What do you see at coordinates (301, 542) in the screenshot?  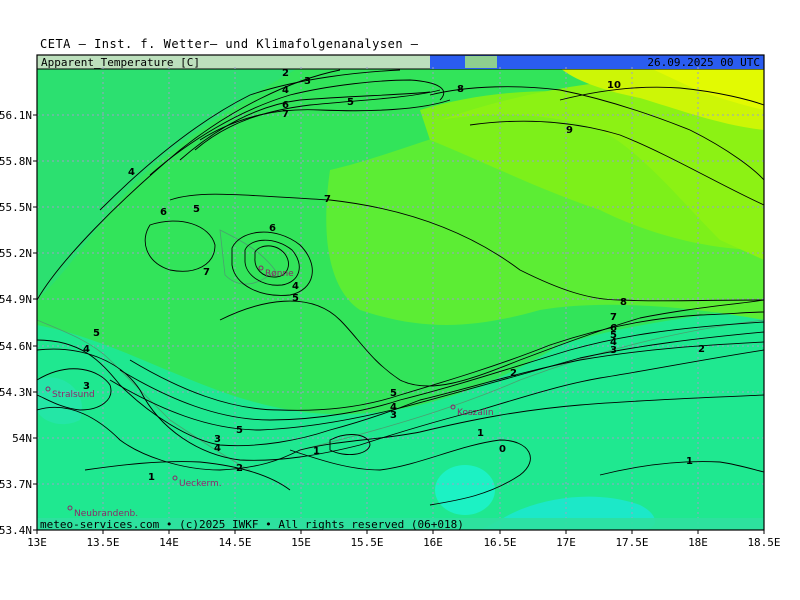 I see `lon-tick-label: 15E` at bounding box center [301, 542].